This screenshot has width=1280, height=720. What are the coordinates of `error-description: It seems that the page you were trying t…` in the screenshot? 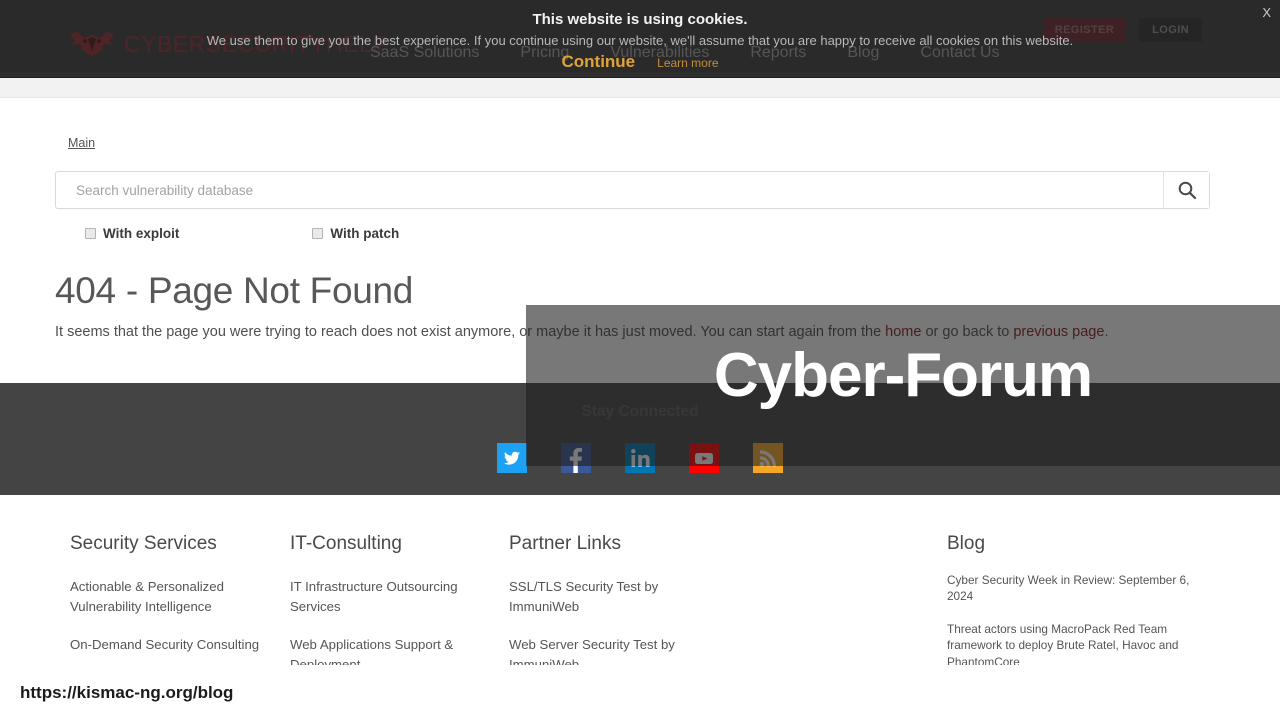 It's located at (605, 332).